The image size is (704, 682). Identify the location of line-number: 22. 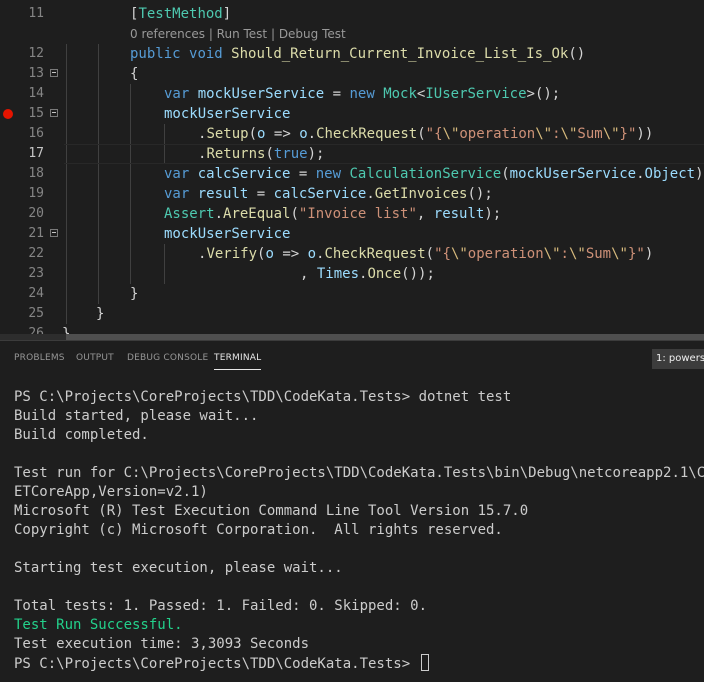
(36, 253).